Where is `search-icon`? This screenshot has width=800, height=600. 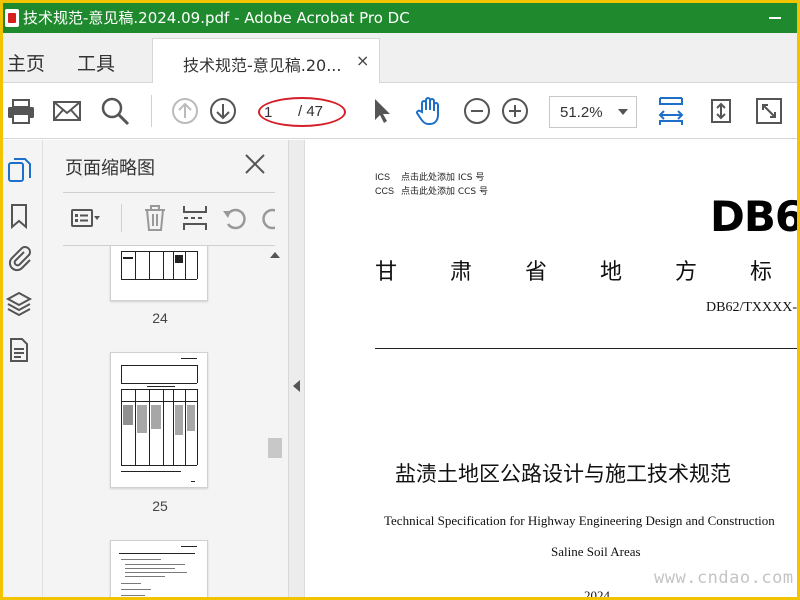 search-icon is located at coordinates (115, 111).